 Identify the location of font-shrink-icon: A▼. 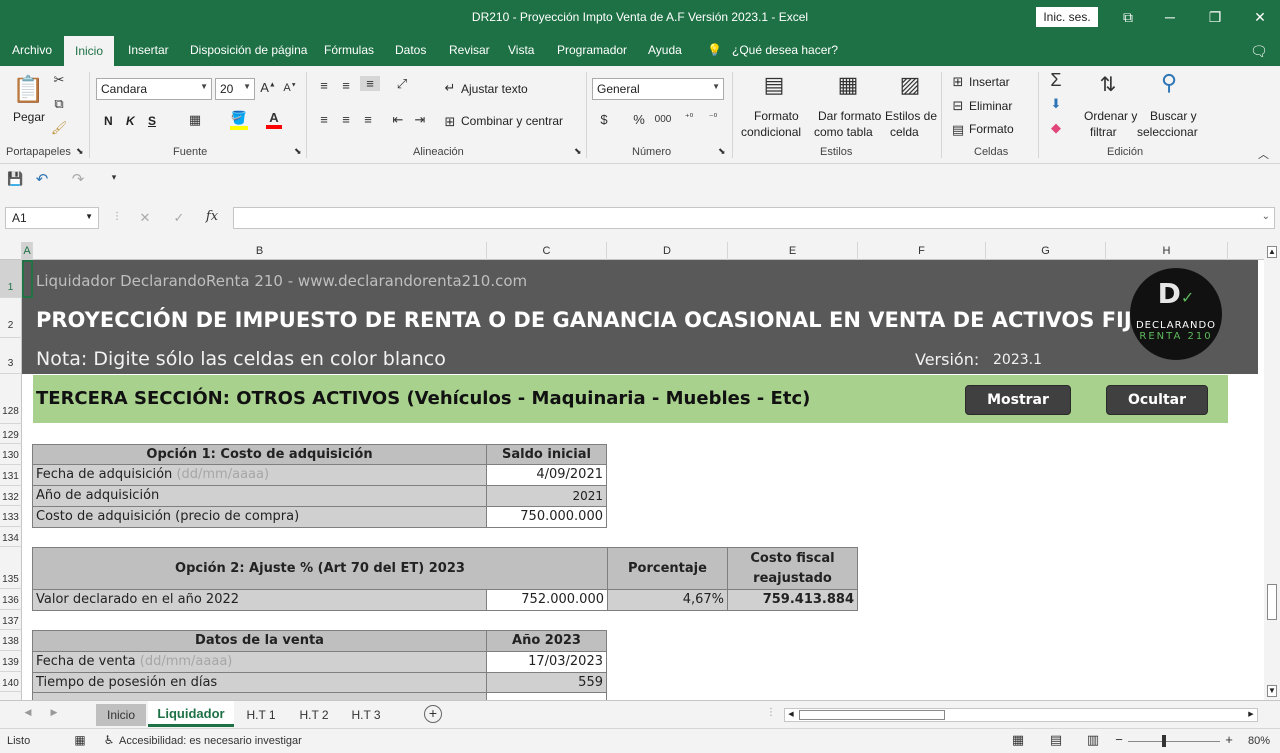
(290, 88).